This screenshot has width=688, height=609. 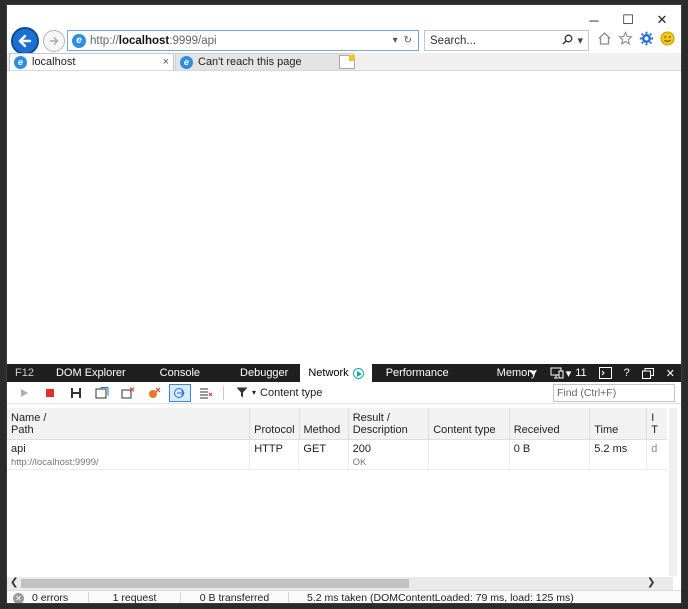 What do you see at coordinates (128, 393) in the screenshot?
I see `clear-entries-on-navigate-icon` at bounding box center [128, 393].